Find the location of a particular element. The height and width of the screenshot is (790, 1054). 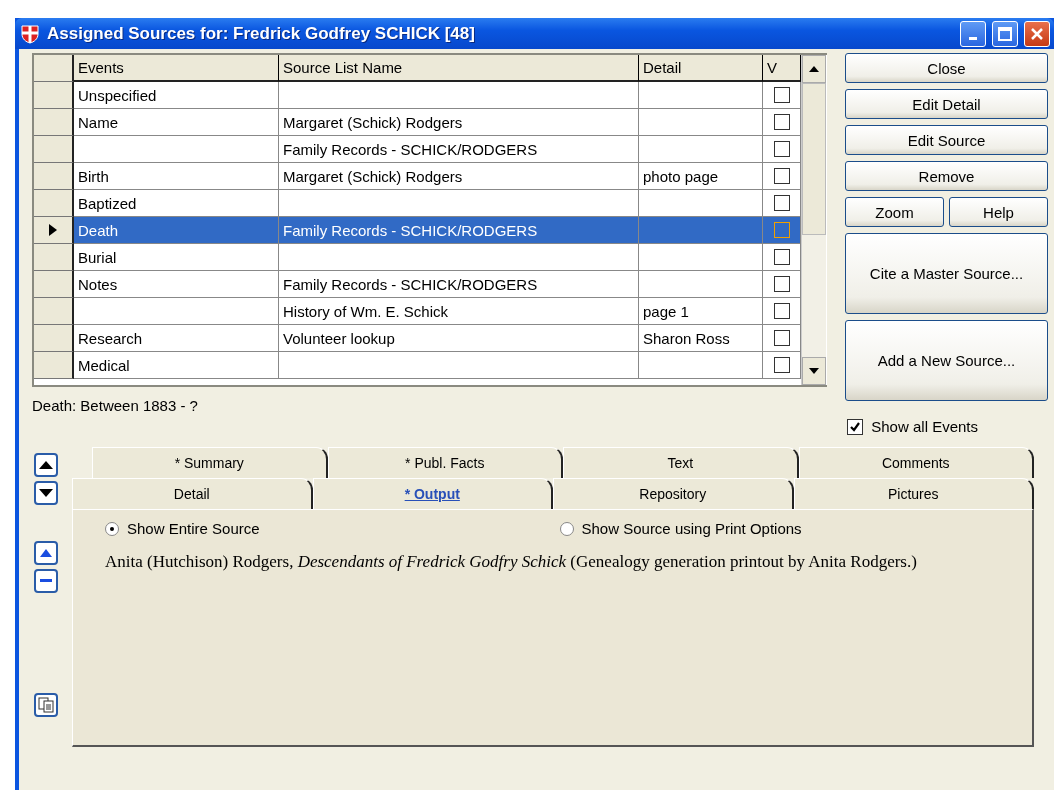

tab: * Output is located at coordinates (432, 493).